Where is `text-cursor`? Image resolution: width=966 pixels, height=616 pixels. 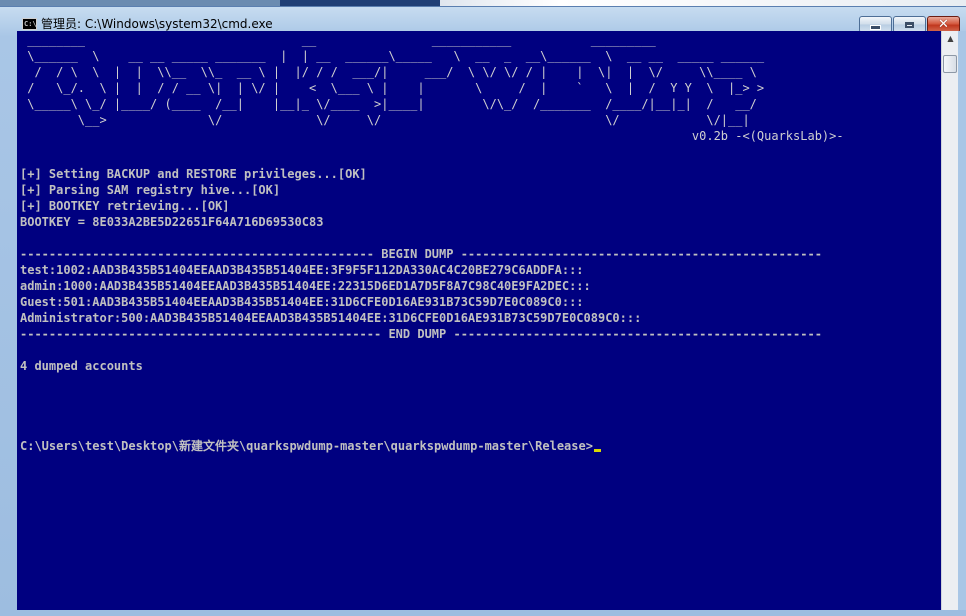
text-cursor is located at coordinates (597, 450).